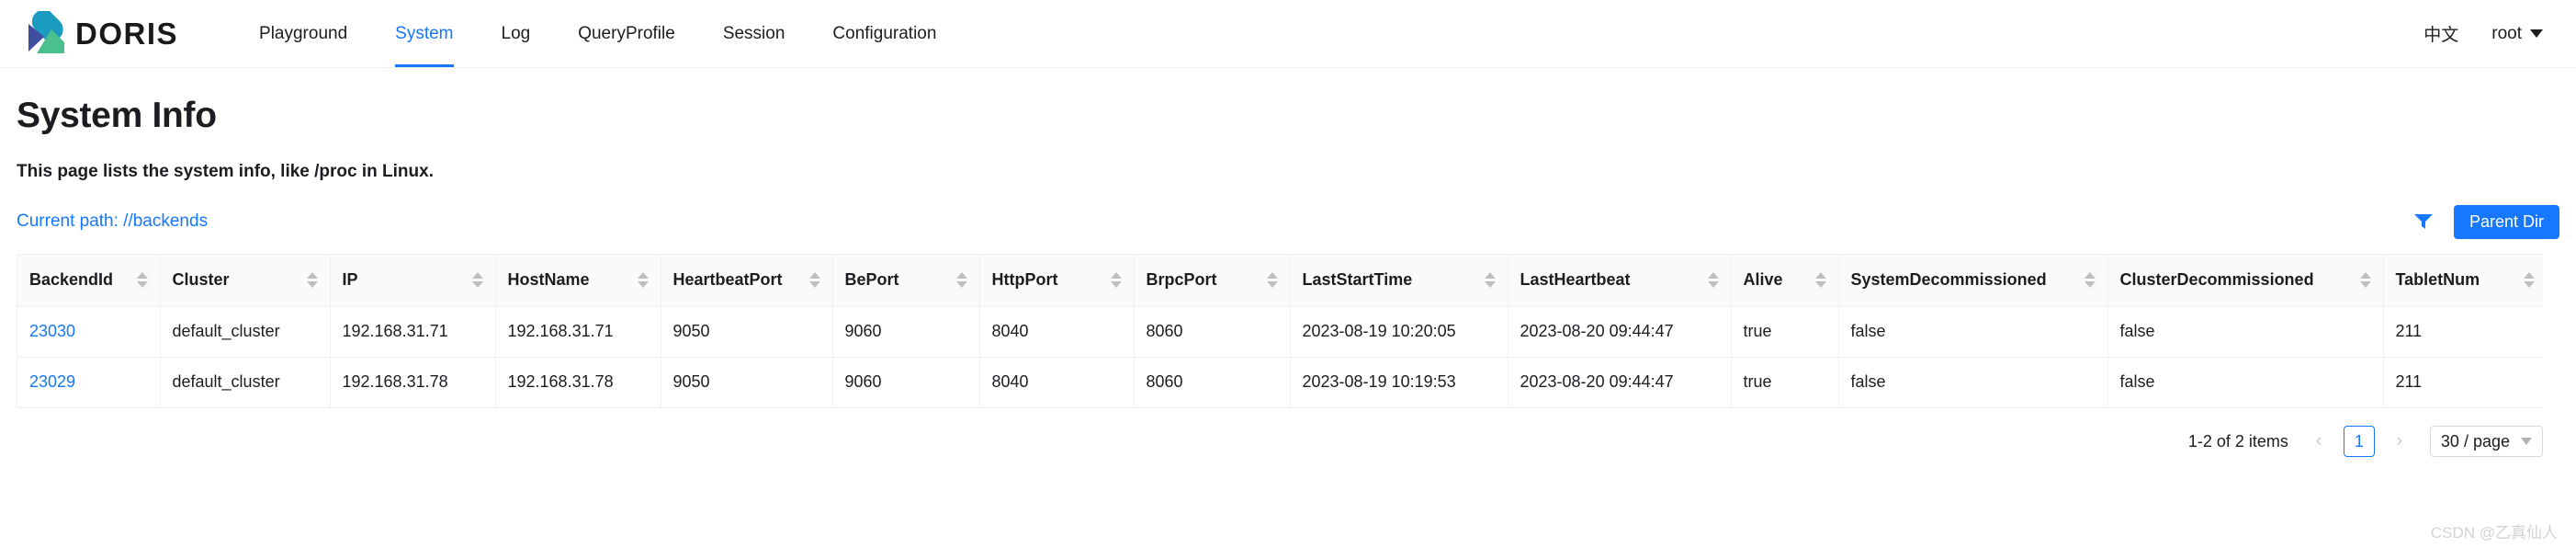  I want to click on cell-backendid: 23030, so click(89, 332).